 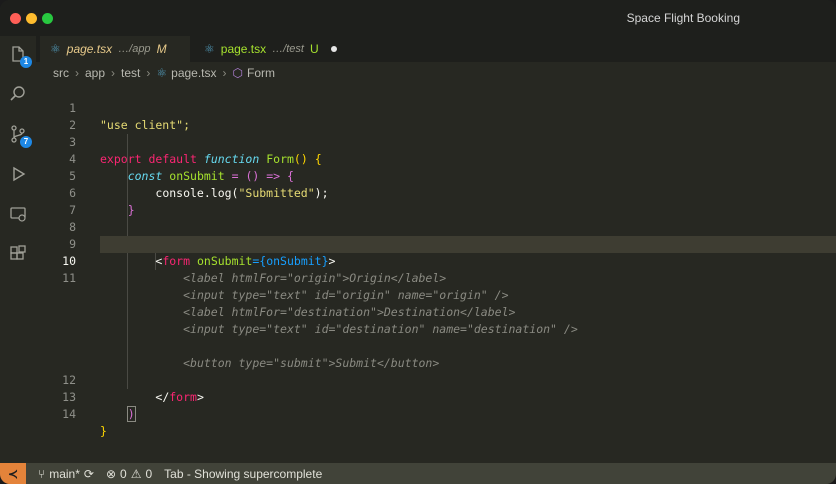 What do you see at coordinates (131, 414) in the screenshot?
I see `code-token: )` at bounding box center [131, 414].